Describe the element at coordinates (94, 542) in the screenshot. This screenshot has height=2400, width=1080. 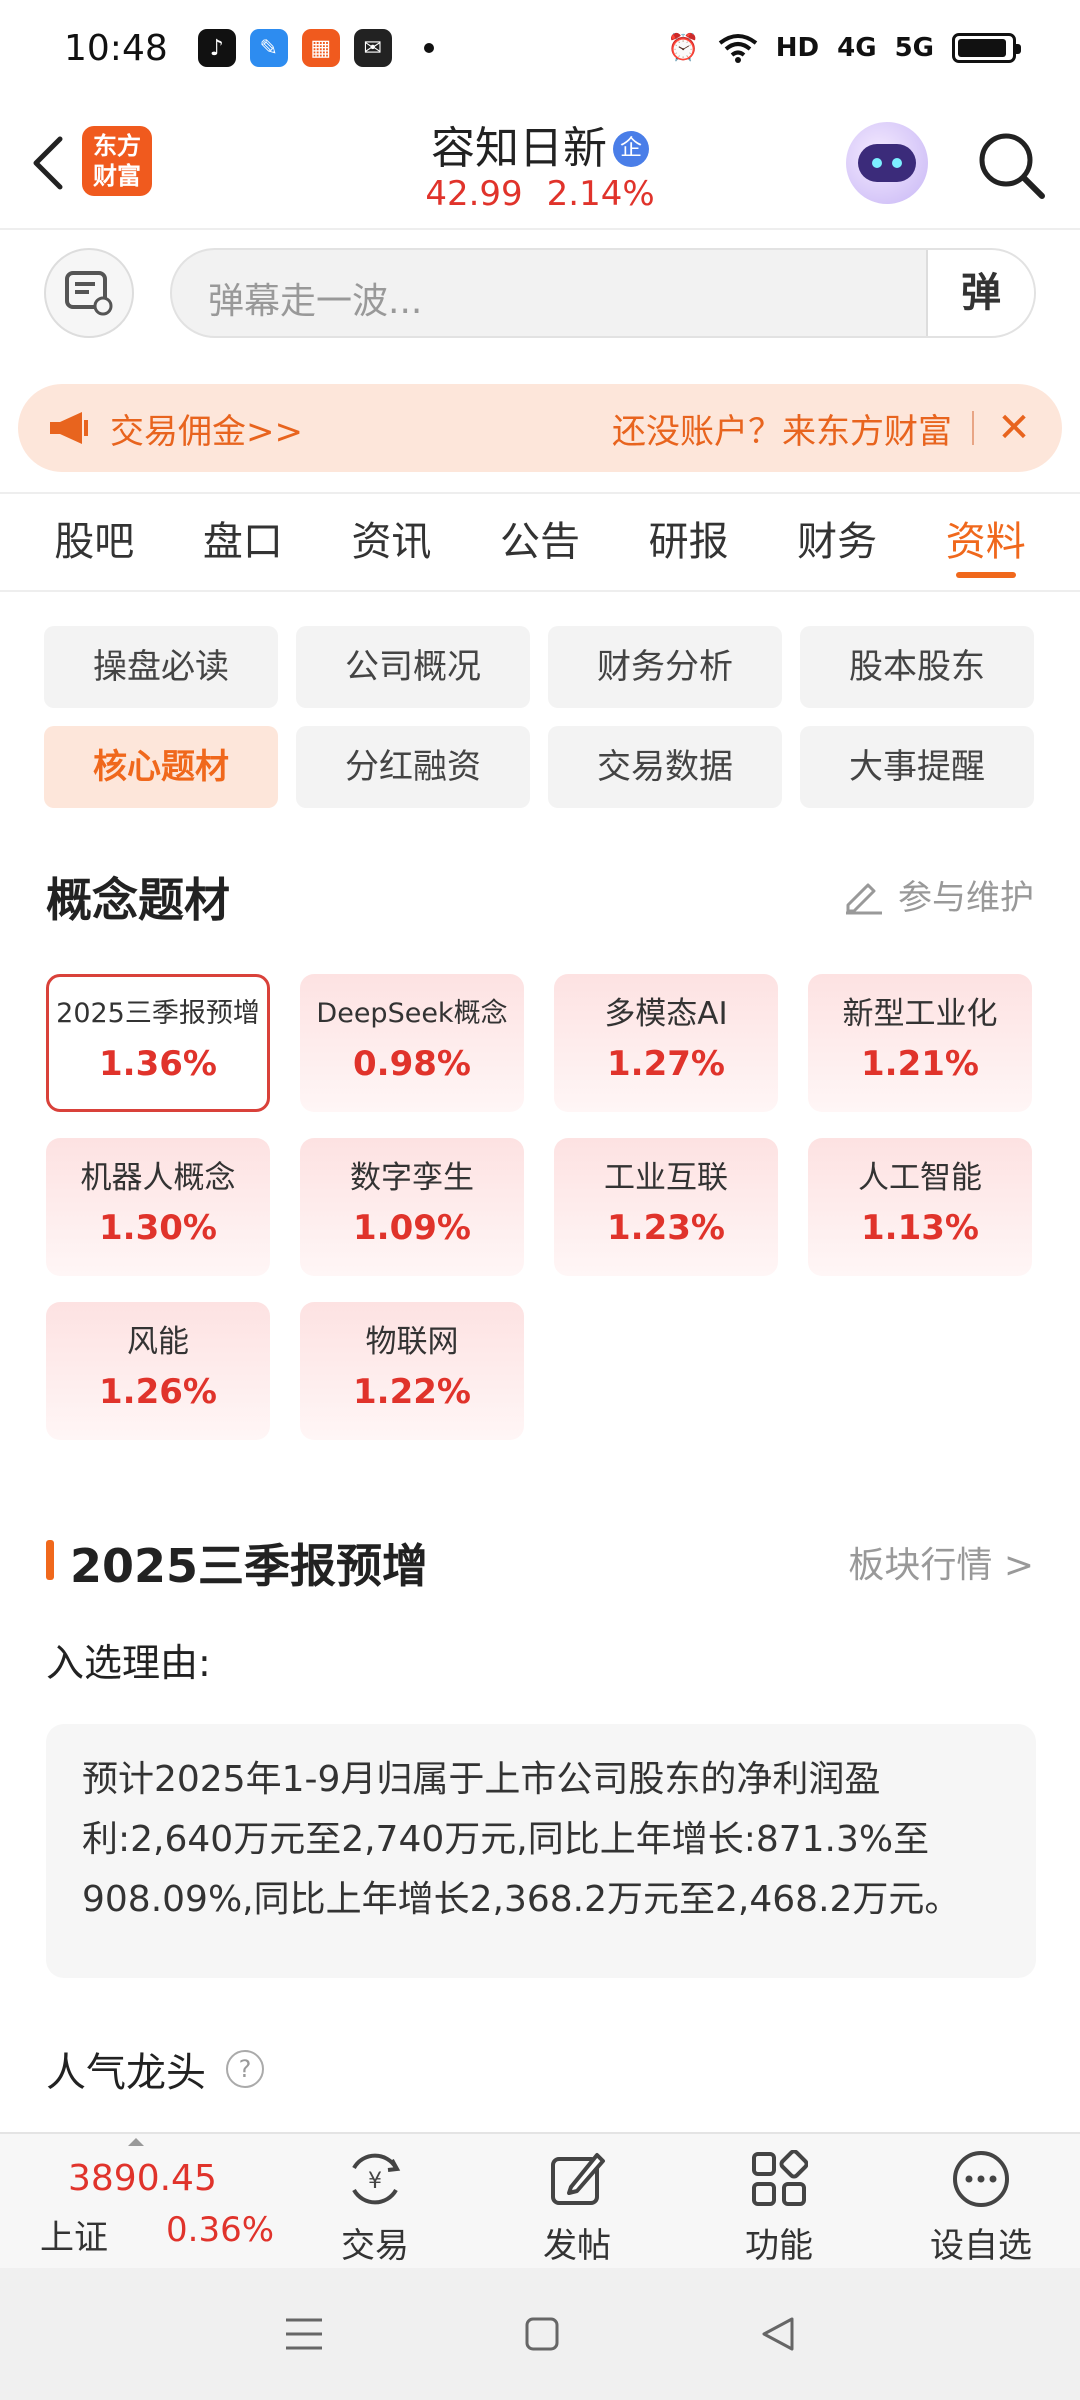
I see `tab-guba: 股吧` at that location.